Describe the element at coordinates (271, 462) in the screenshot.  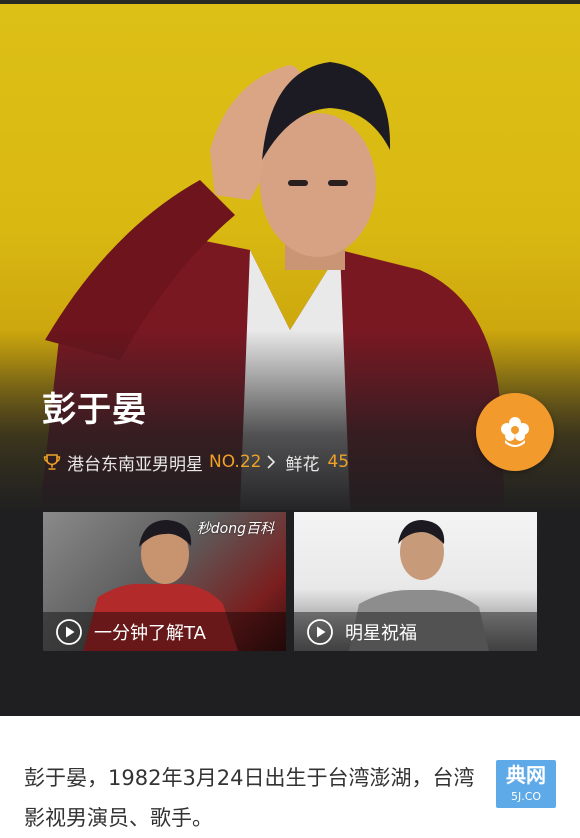
I see `chevron-right-icon` at that location.